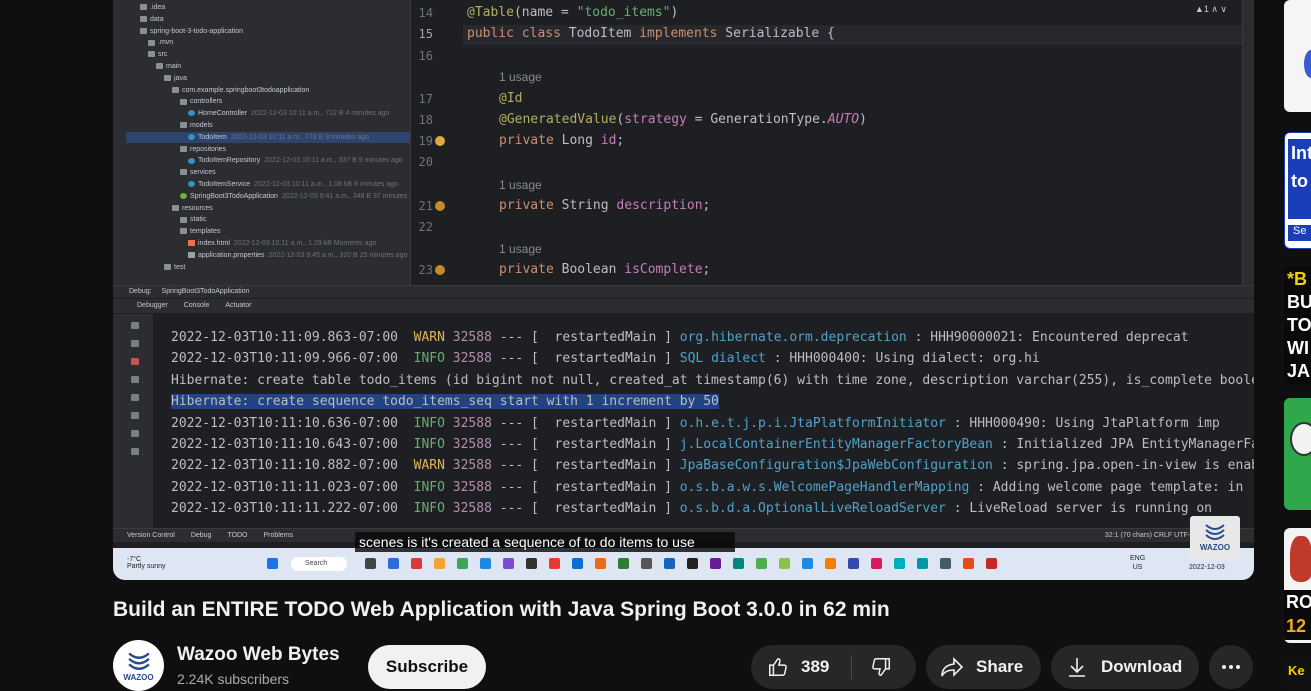  Describe the element at coordinates (778, 667) in the screenshot. I see `thumbs-up-icon` at that location.